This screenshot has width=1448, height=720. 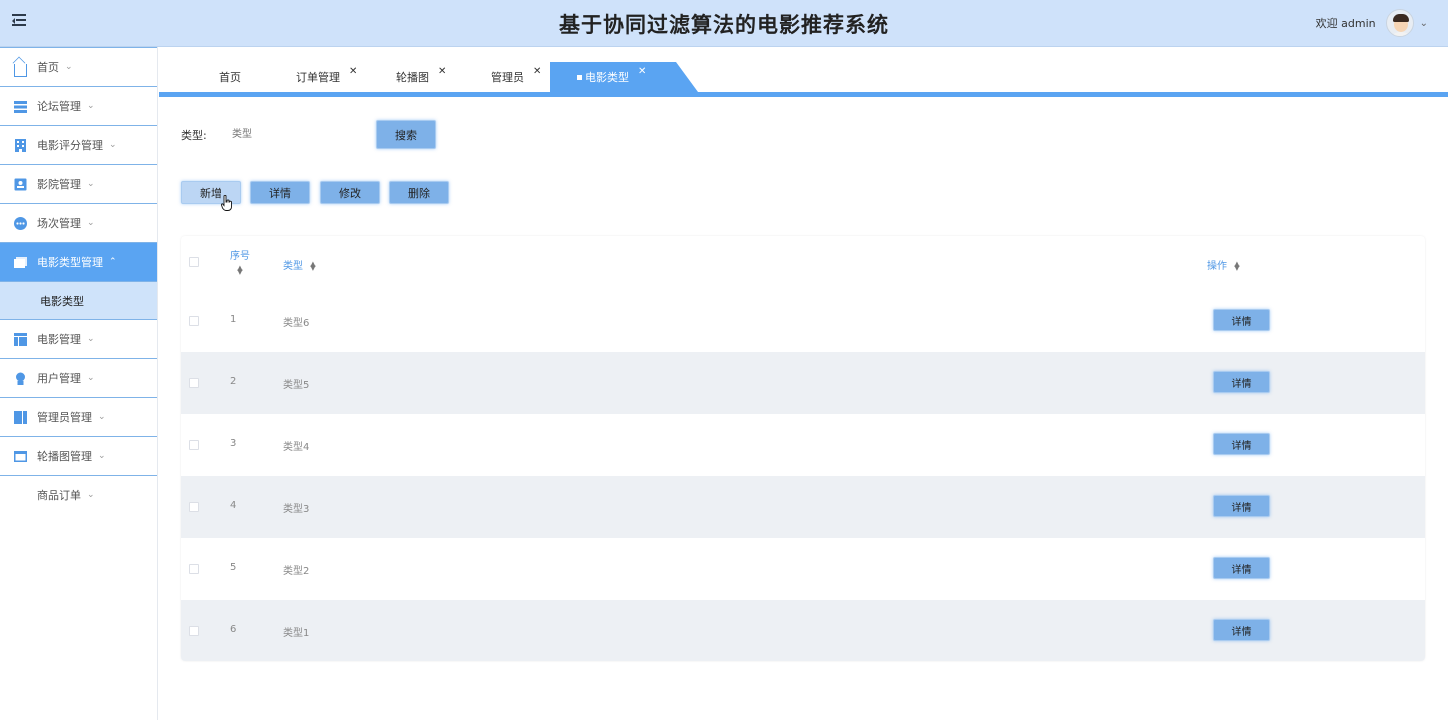 What do you see at coordinates (78, 377) in the screenshot?
I see `sidebar-item-user: 用户管理 ⌄` at bounding box center [78, 377].